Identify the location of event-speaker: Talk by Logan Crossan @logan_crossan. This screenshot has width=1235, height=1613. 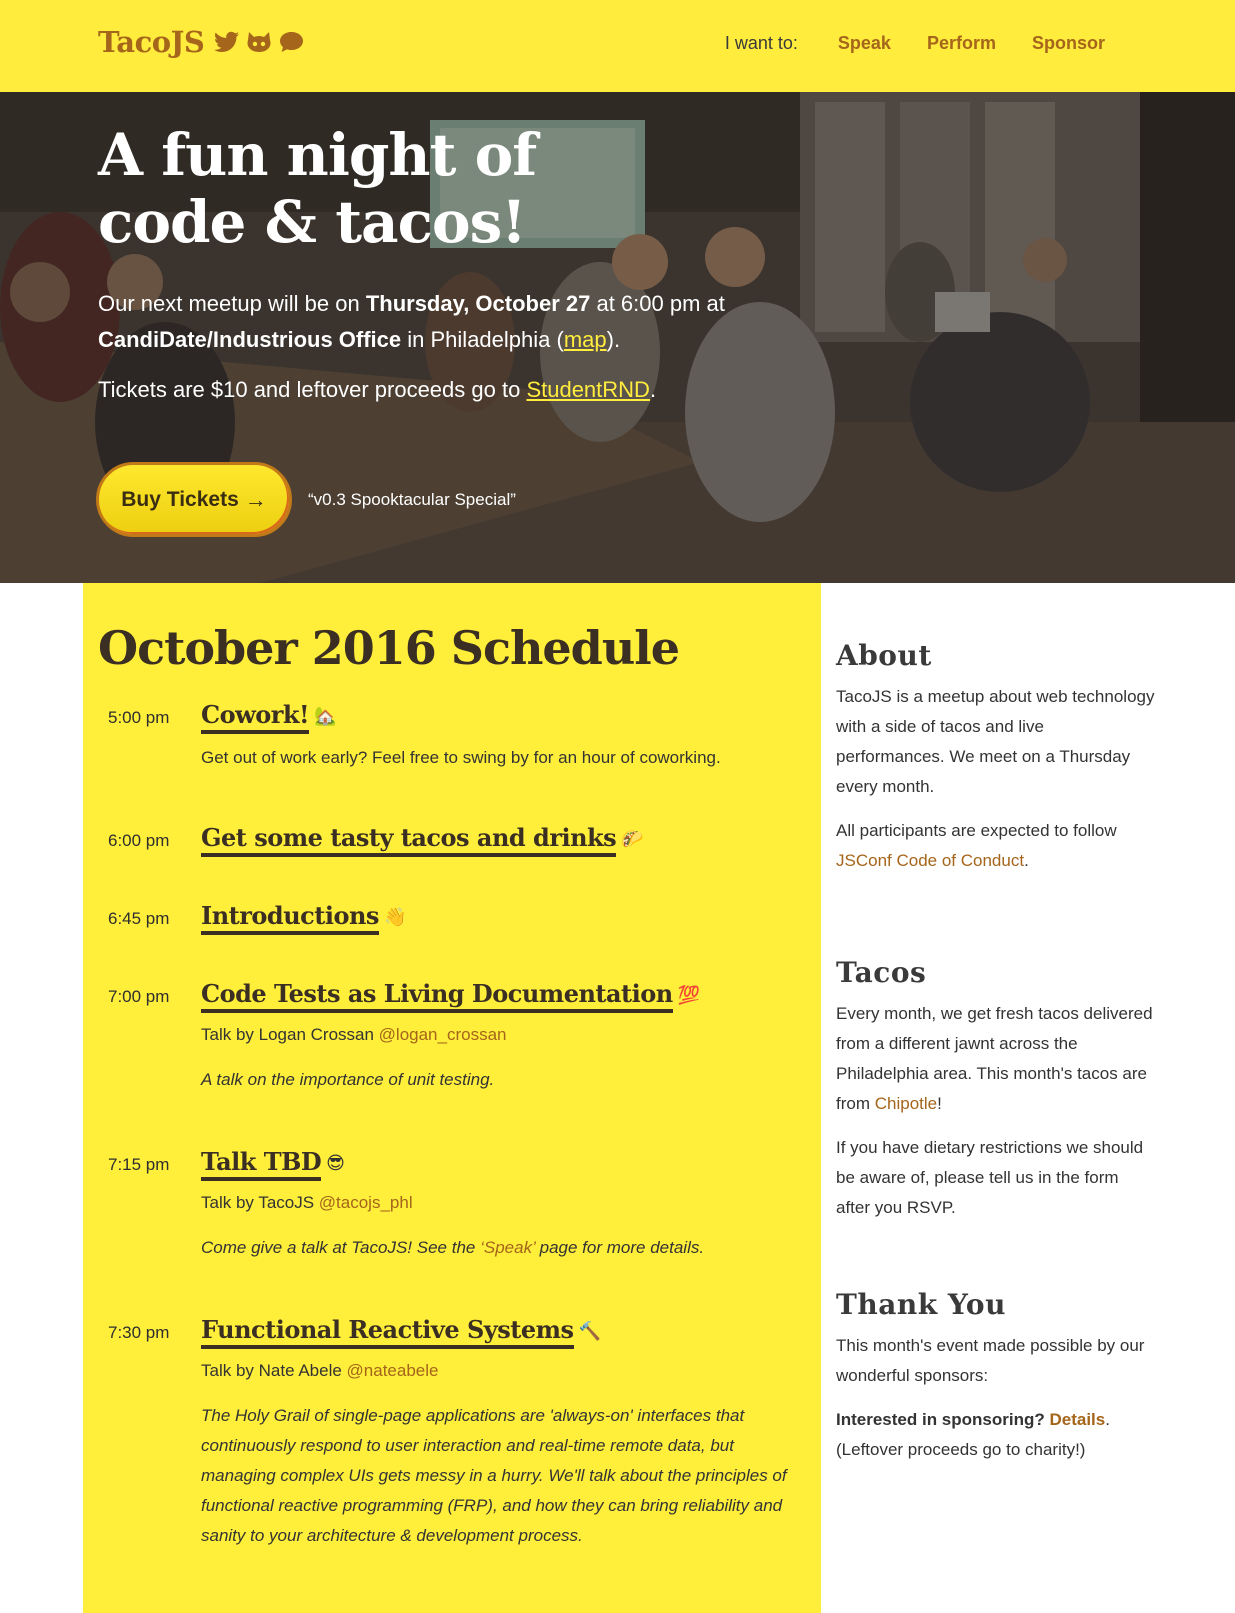
(501, 1035).